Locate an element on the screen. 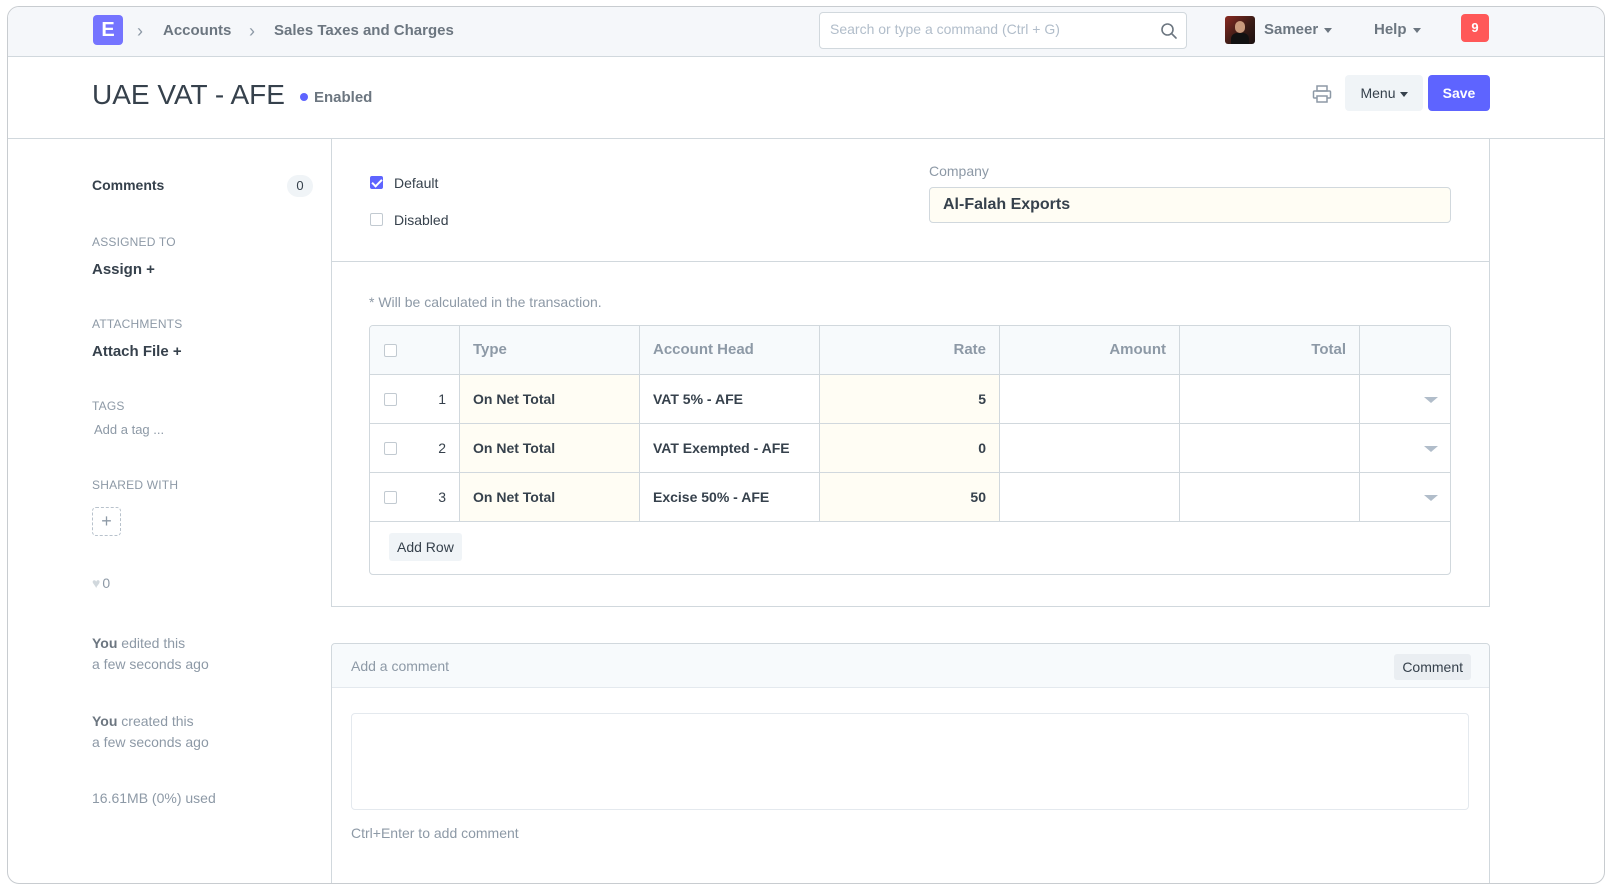  activity-actor: You is located at coordinates (105, 721).